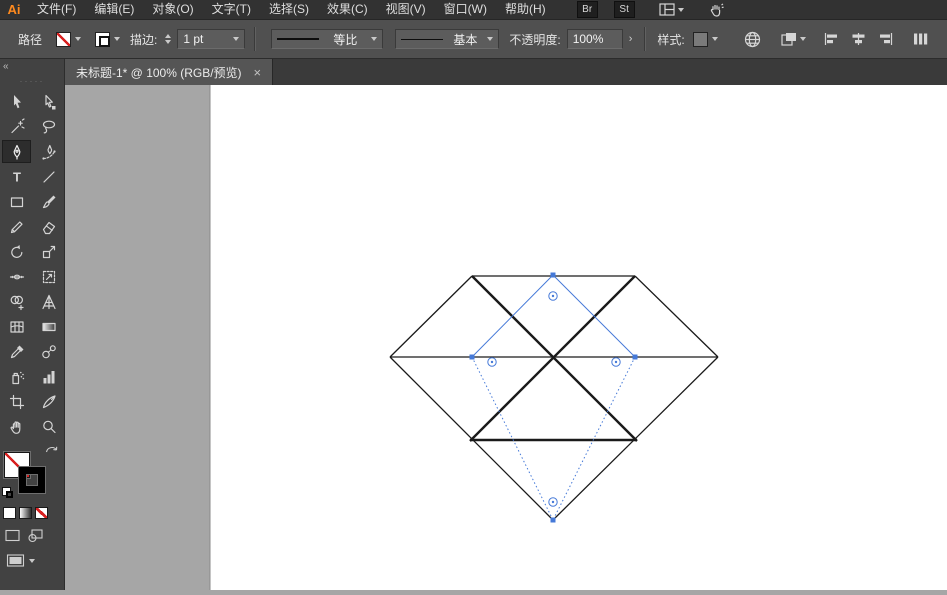  Describe the element at coordinates (465, 39) in the screenshot. I see `brush-value: 基本` at that location.